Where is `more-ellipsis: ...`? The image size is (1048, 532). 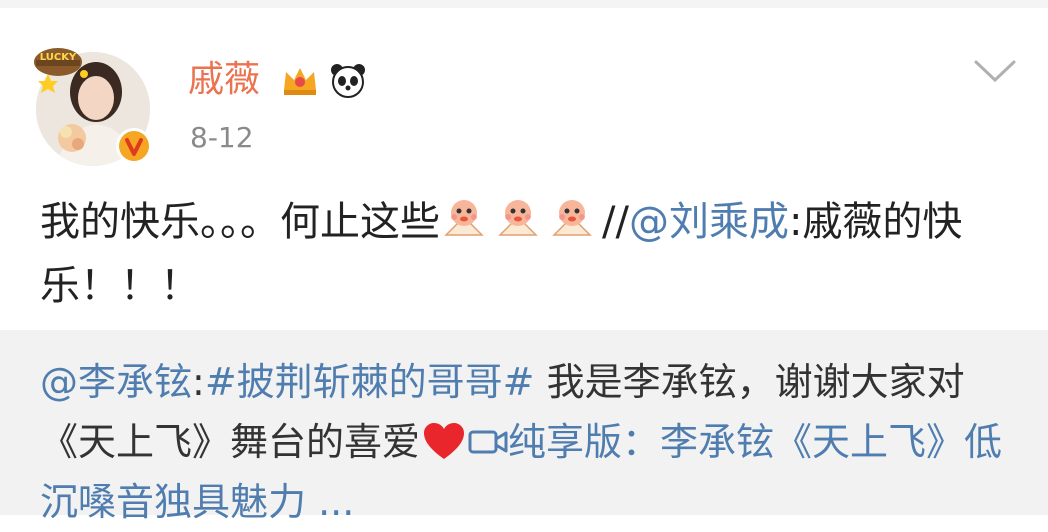 more-ellipsis: ... is located at coordinates (330, 502).